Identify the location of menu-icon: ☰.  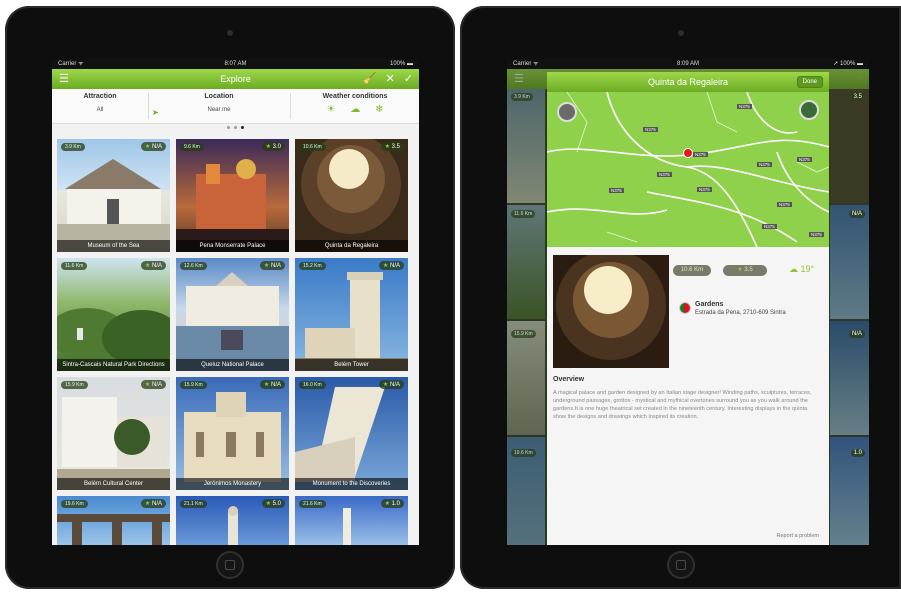
(519, 79).